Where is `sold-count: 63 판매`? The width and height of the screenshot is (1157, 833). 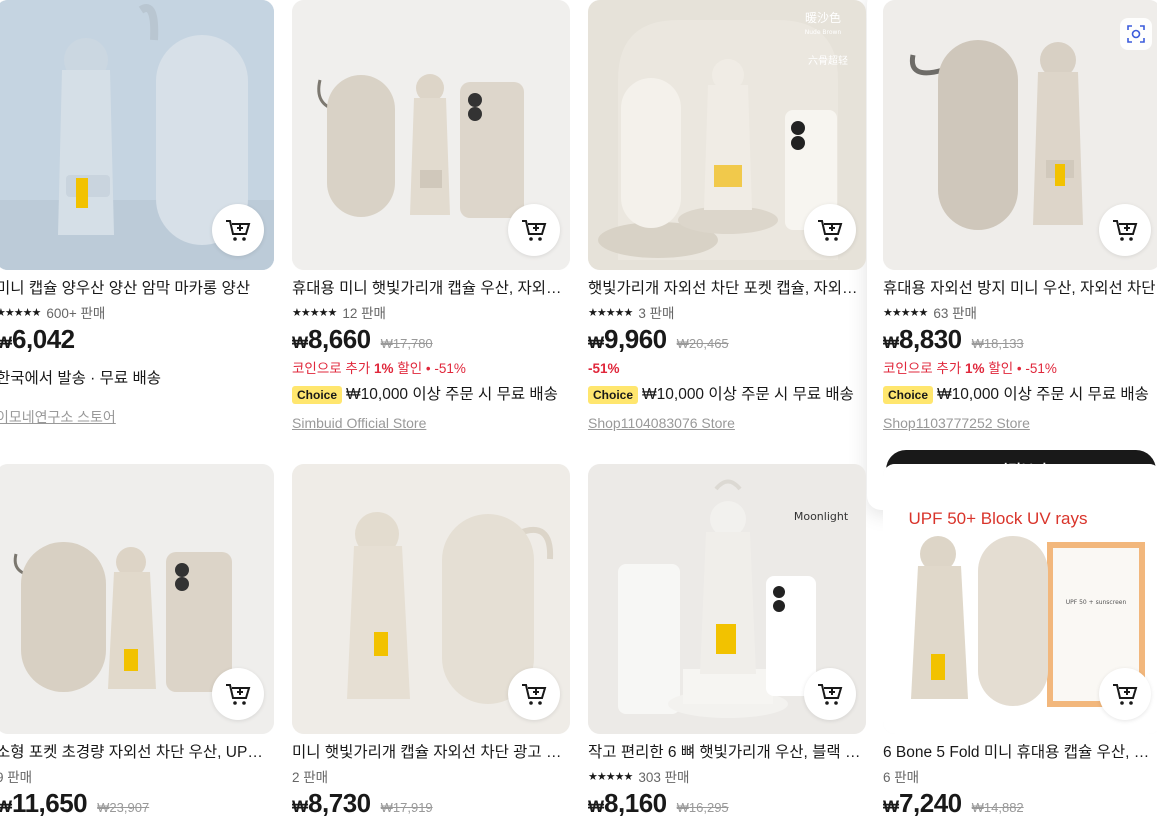
sold-count: 63 판매 is located at coordinates (955, 313).